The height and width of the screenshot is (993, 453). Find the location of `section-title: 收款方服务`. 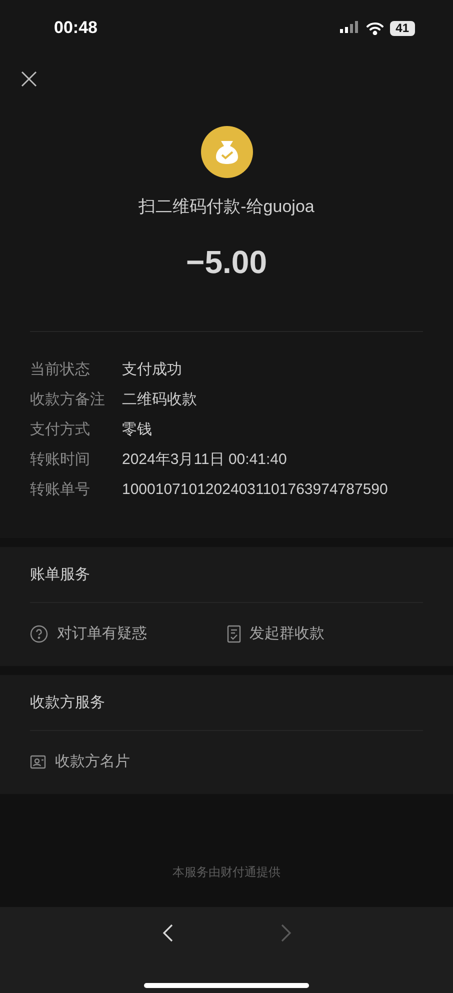

section-title: 收款方服务 is located at coordinates (67, 702).